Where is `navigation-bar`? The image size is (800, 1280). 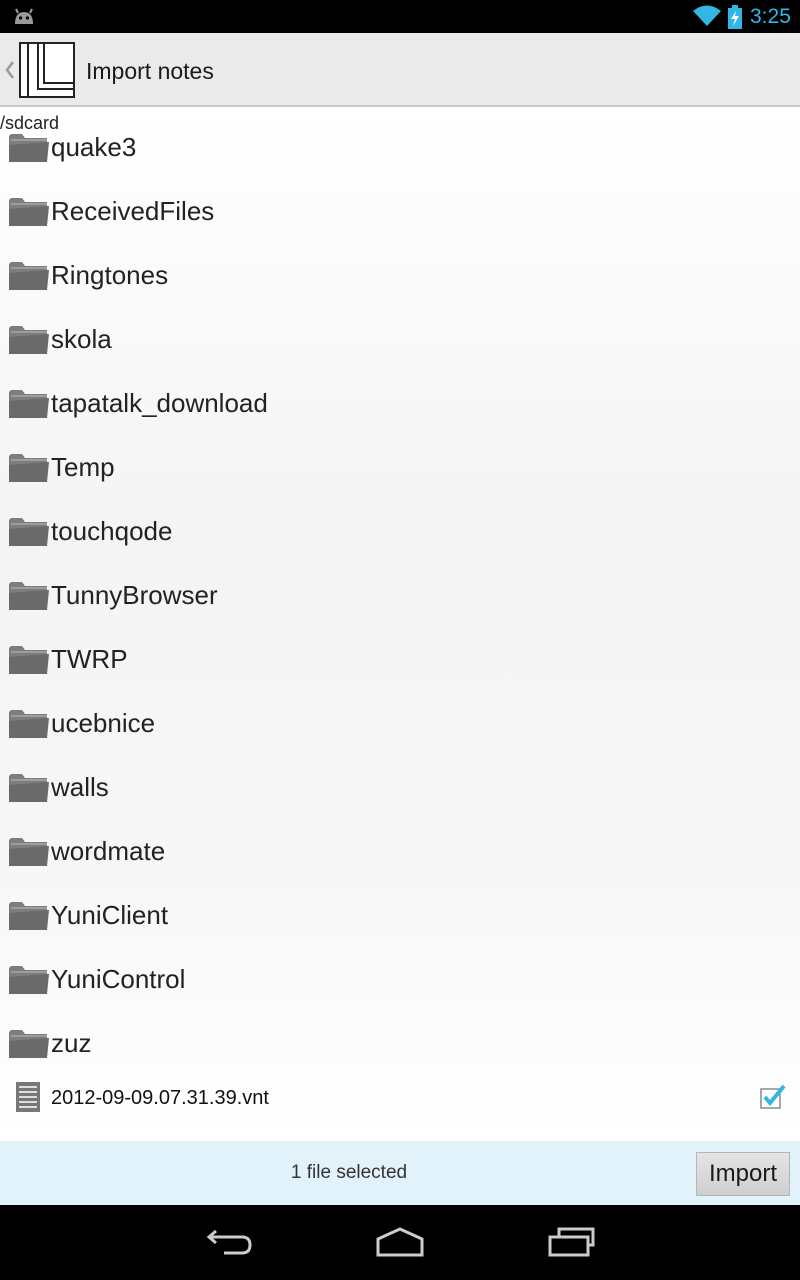 navigation-bar is located at coordinates (400, 1242).